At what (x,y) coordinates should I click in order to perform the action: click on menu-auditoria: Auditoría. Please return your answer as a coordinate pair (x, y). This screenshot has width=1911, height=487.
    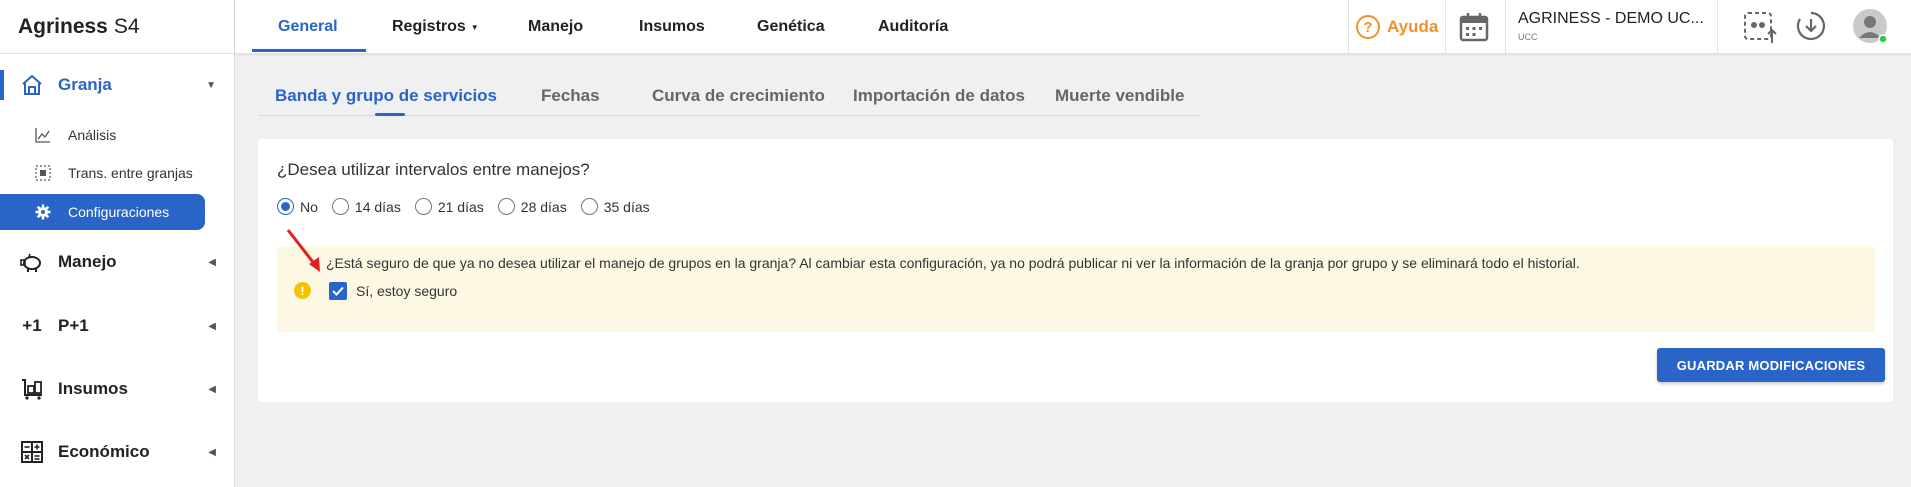
    Looking at the image, I should click on (913, 27).